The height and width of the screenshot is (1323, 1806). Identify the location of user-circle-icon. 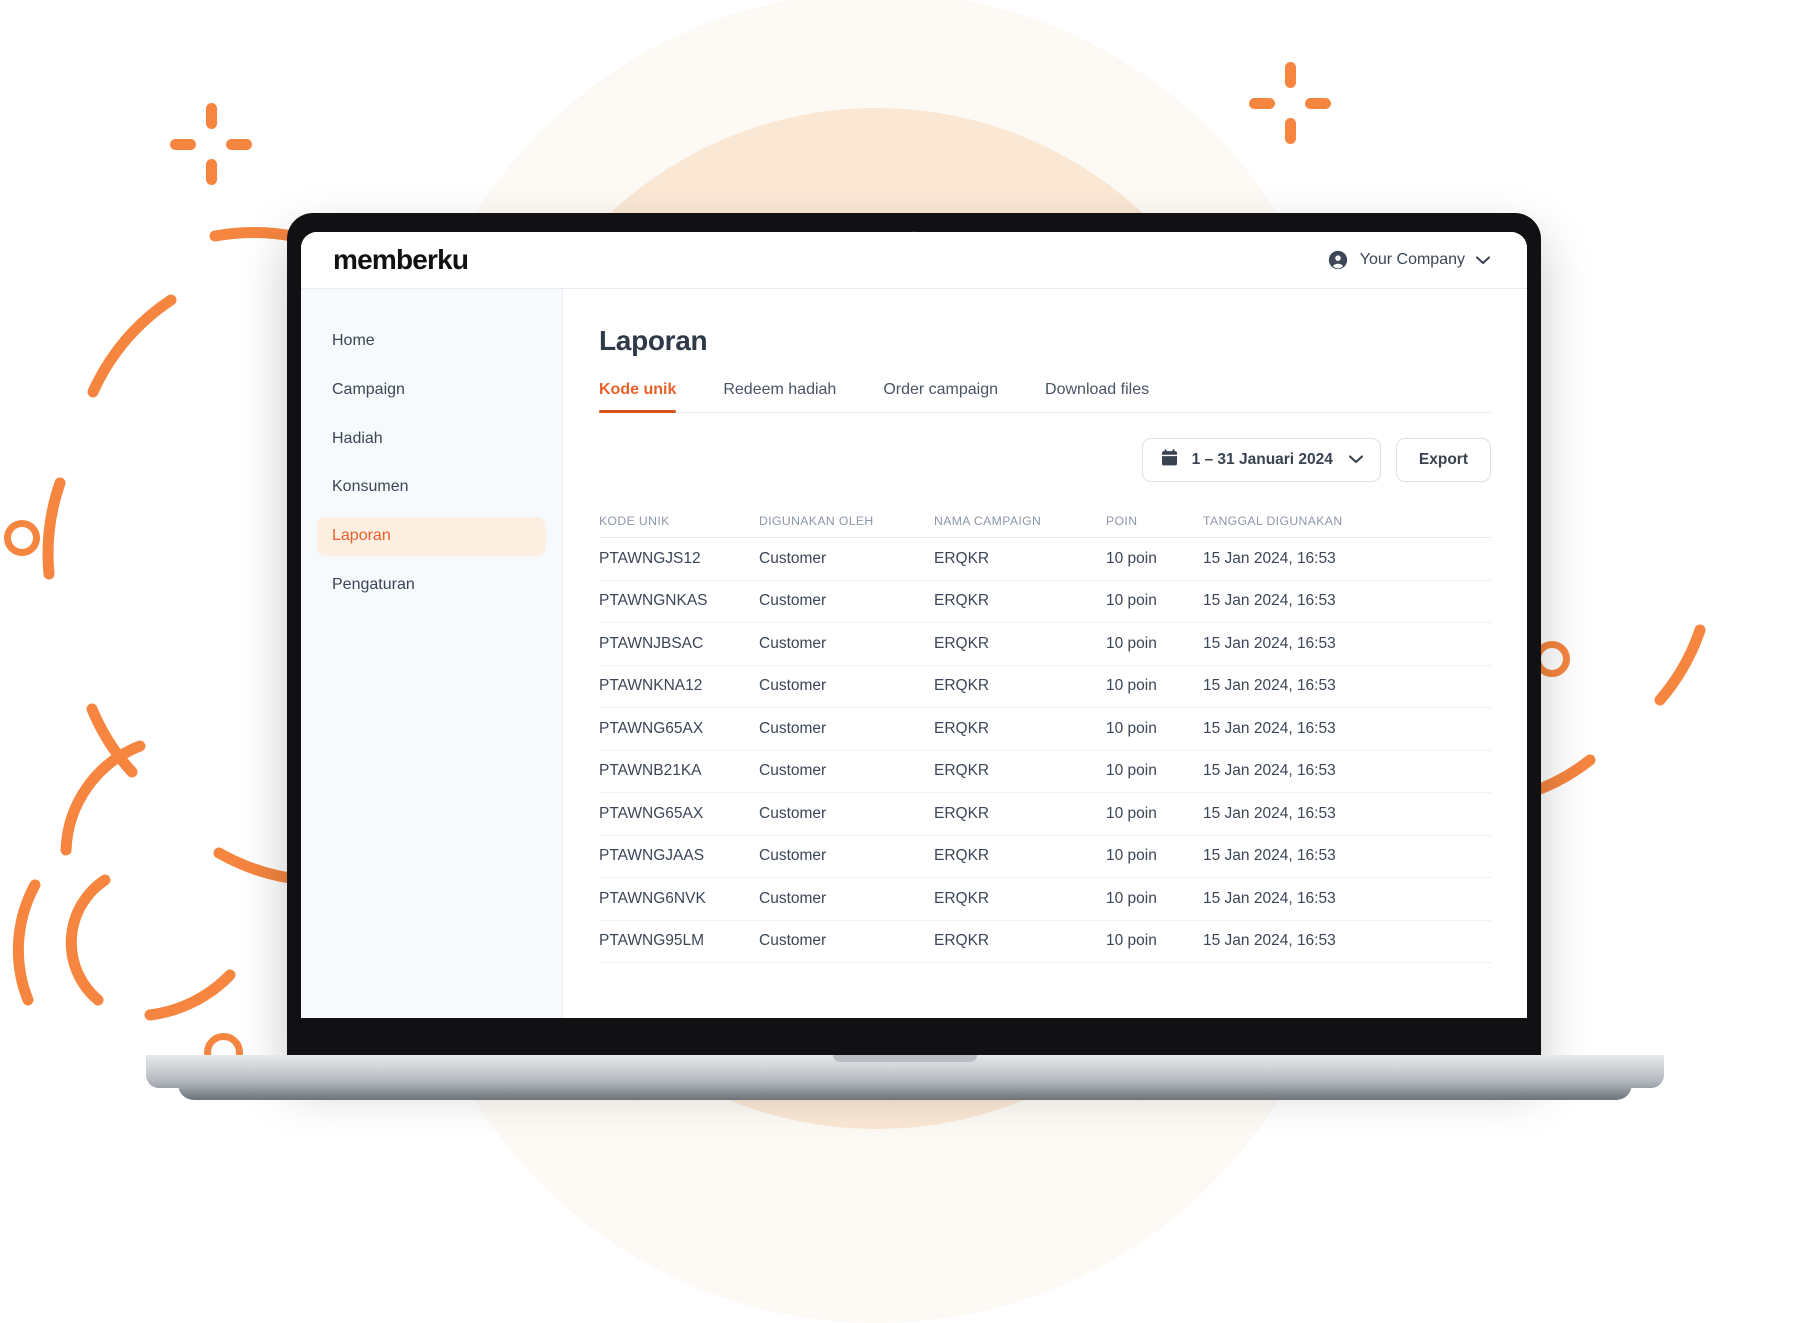
(1338, 260).